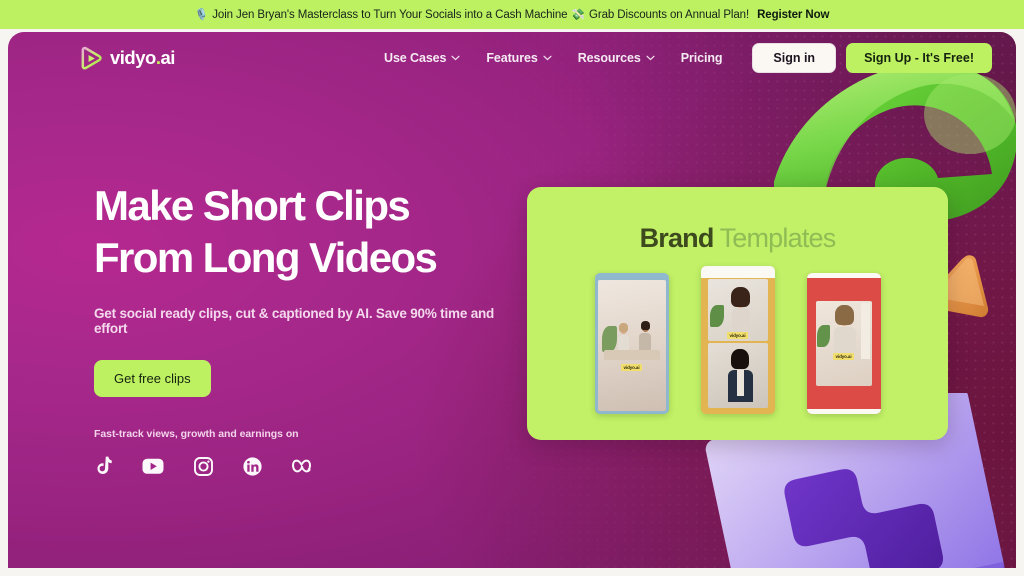 The image size is (1024, 576). I want to click on nav-label: Pricing, so click(701, 58).